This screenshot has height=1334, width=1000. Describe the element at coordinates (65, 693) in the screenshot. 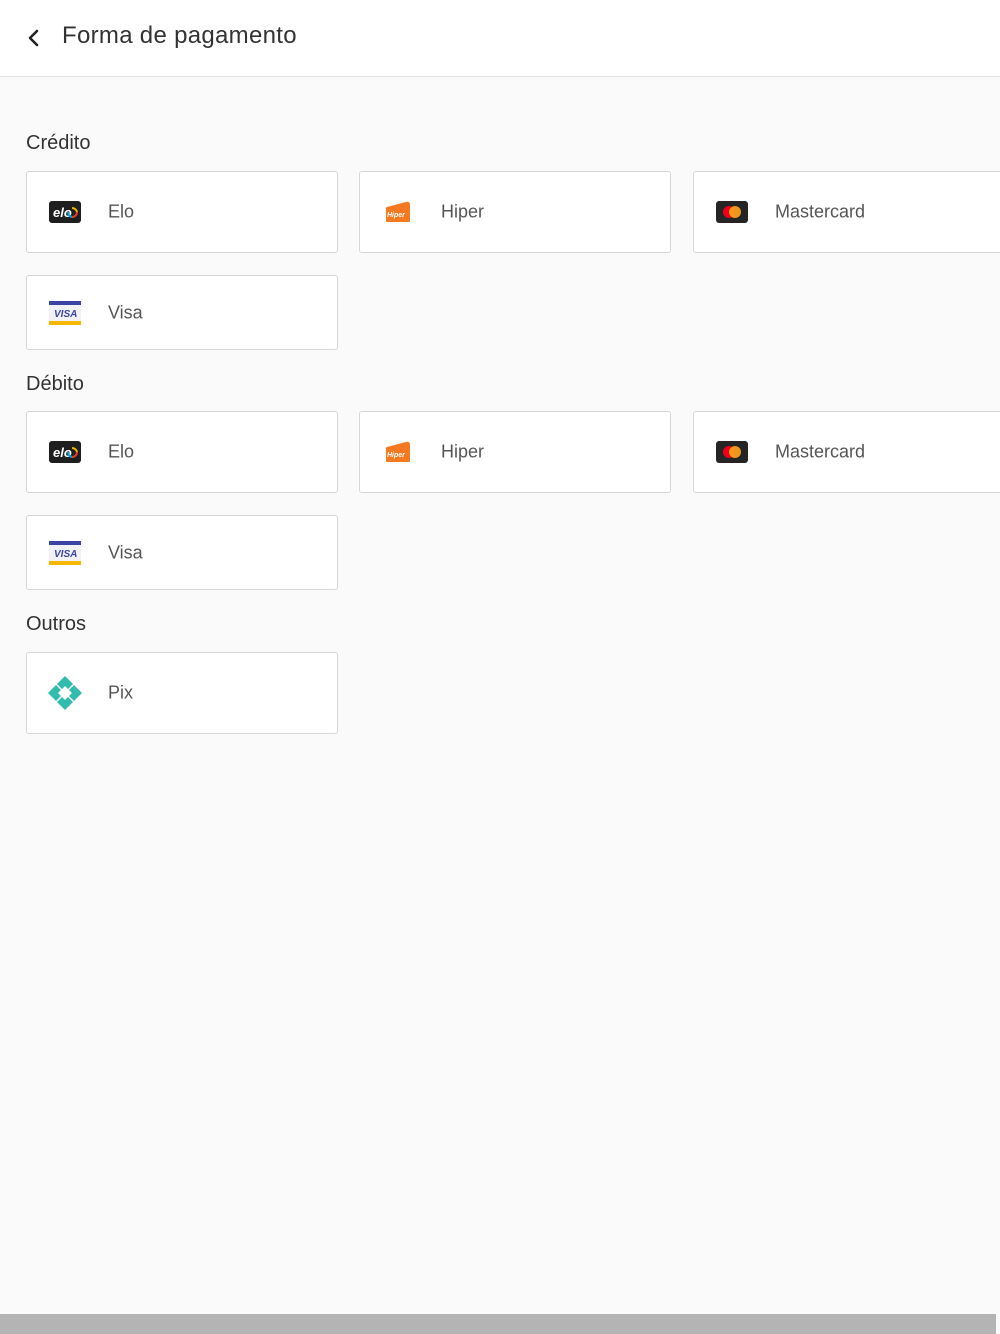

I see `pix-logo-icon` at that location.